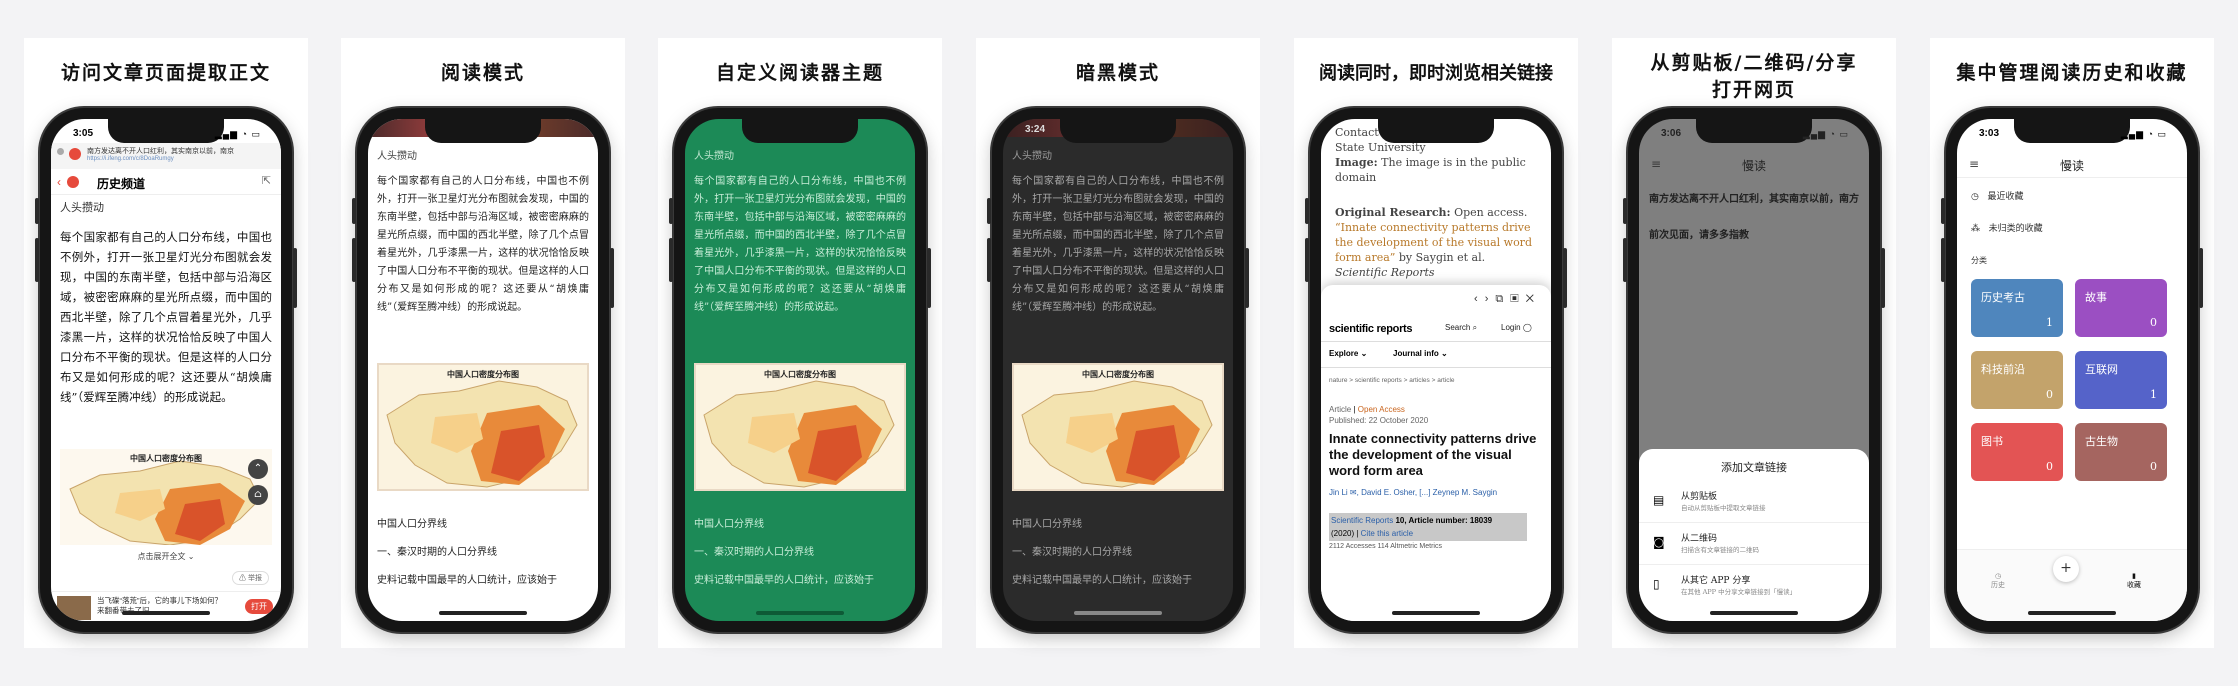 The height and width of the screenshot is (686, 2238). Describe the element at coordinates (1754, 503) in the screenshot. I see `option-clipboard: ▤ 从剪贴板 自动从剪贴板中提取文章链接` at that location.